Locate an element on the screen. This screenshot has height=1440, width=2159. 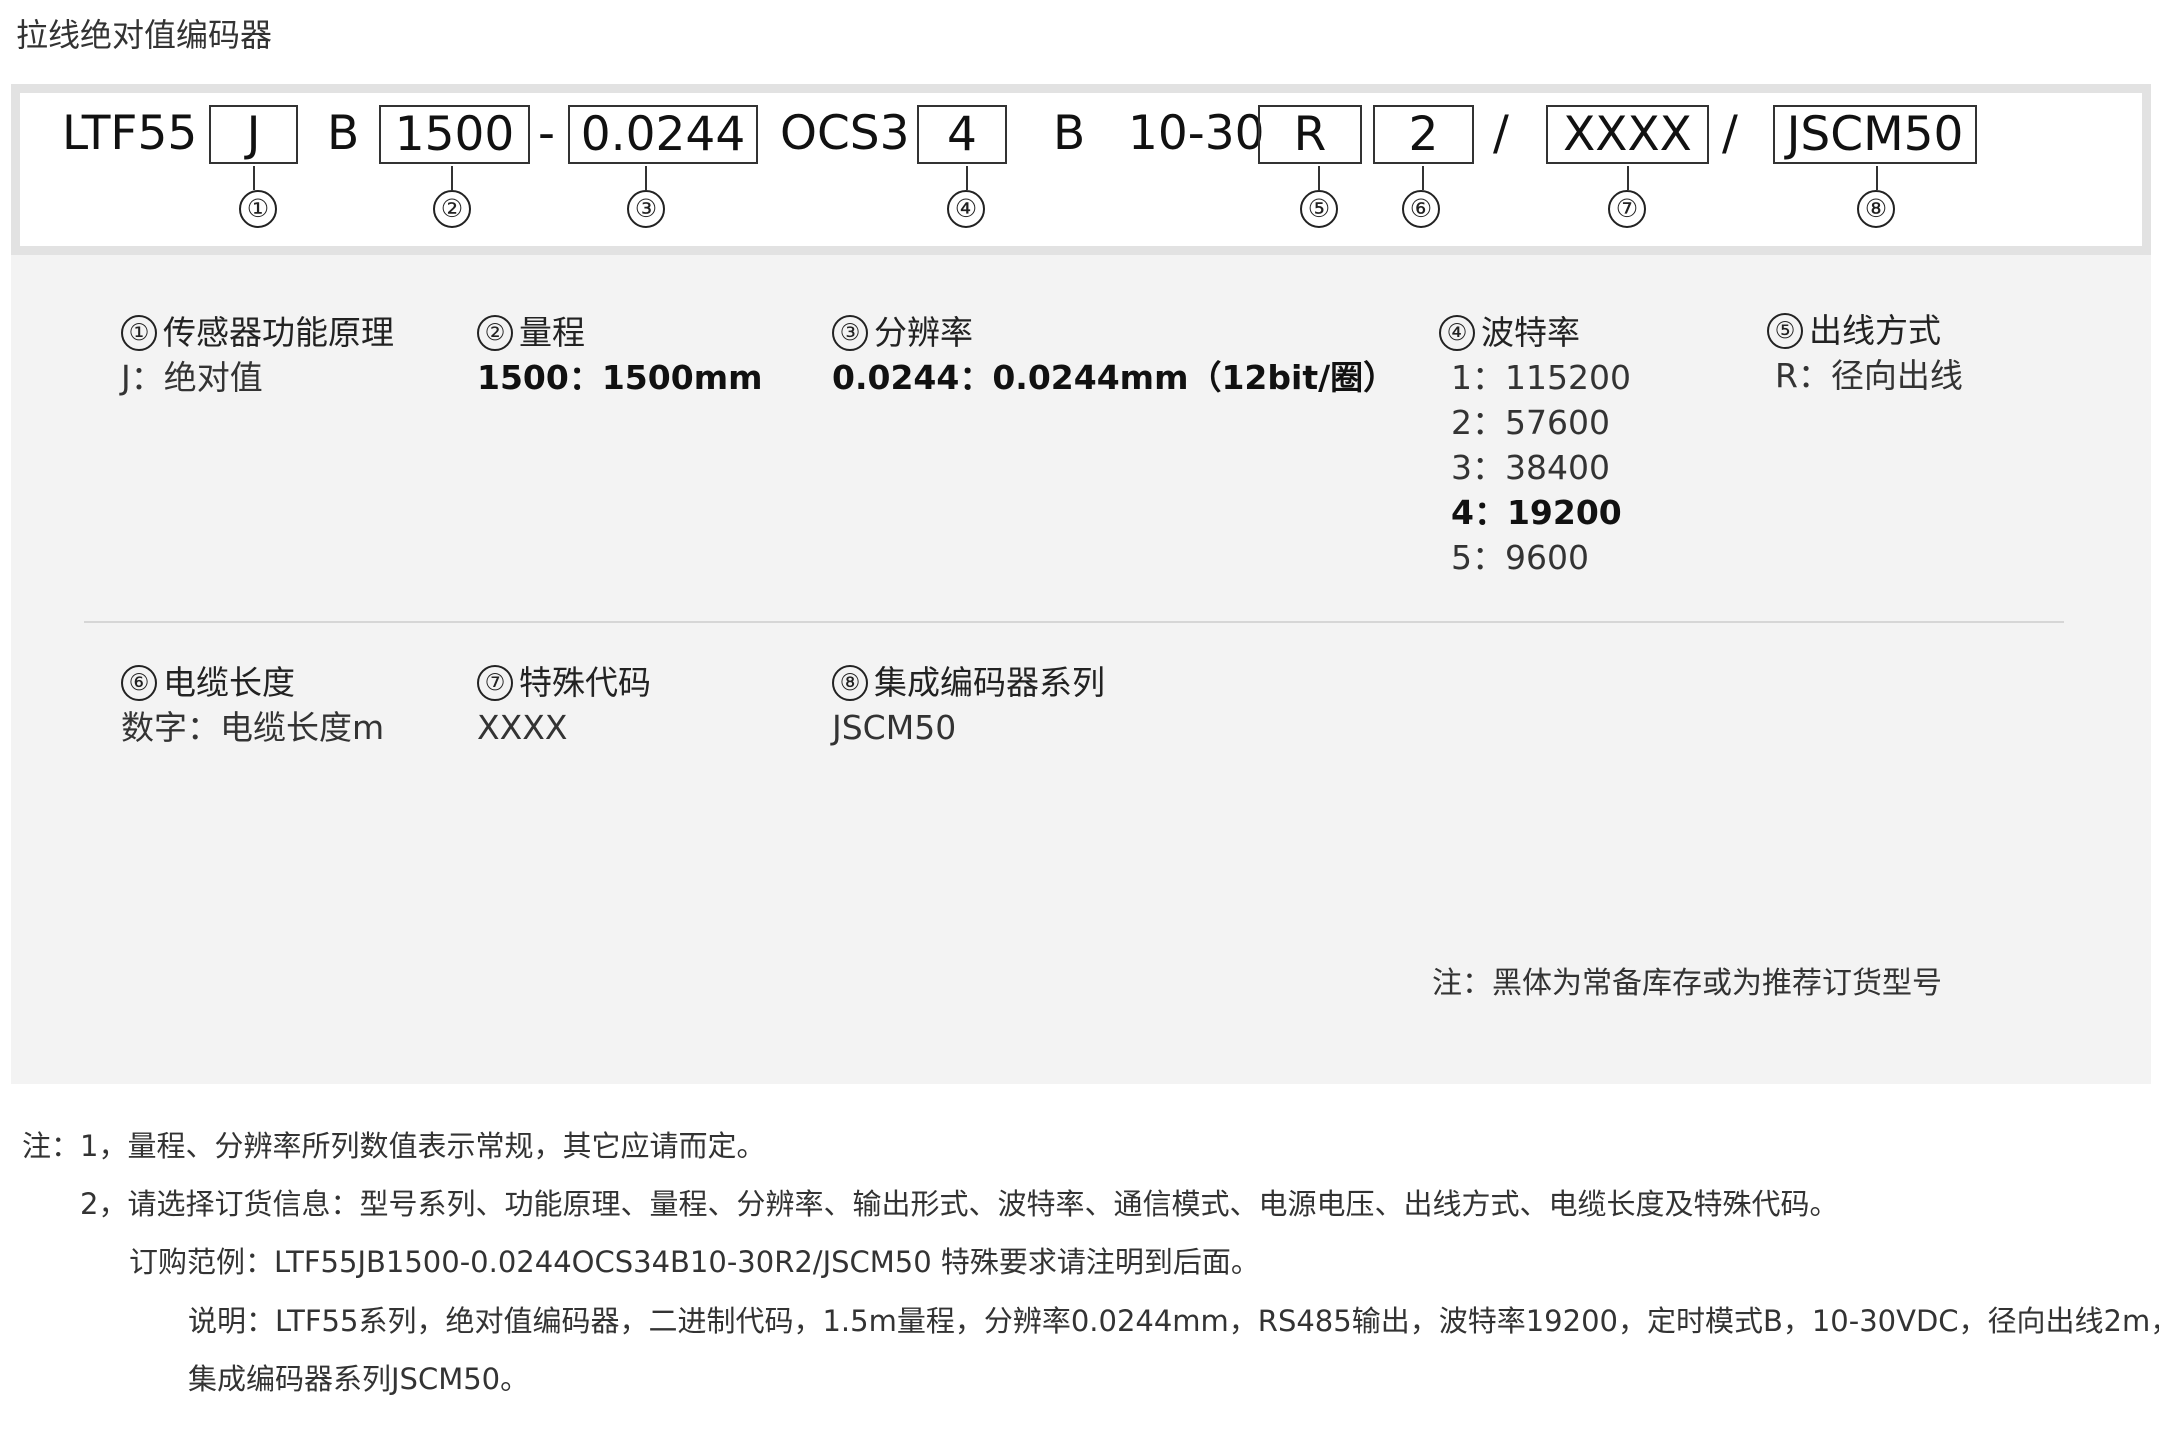
option-line: XXXX is located at coordinates (522, 727).